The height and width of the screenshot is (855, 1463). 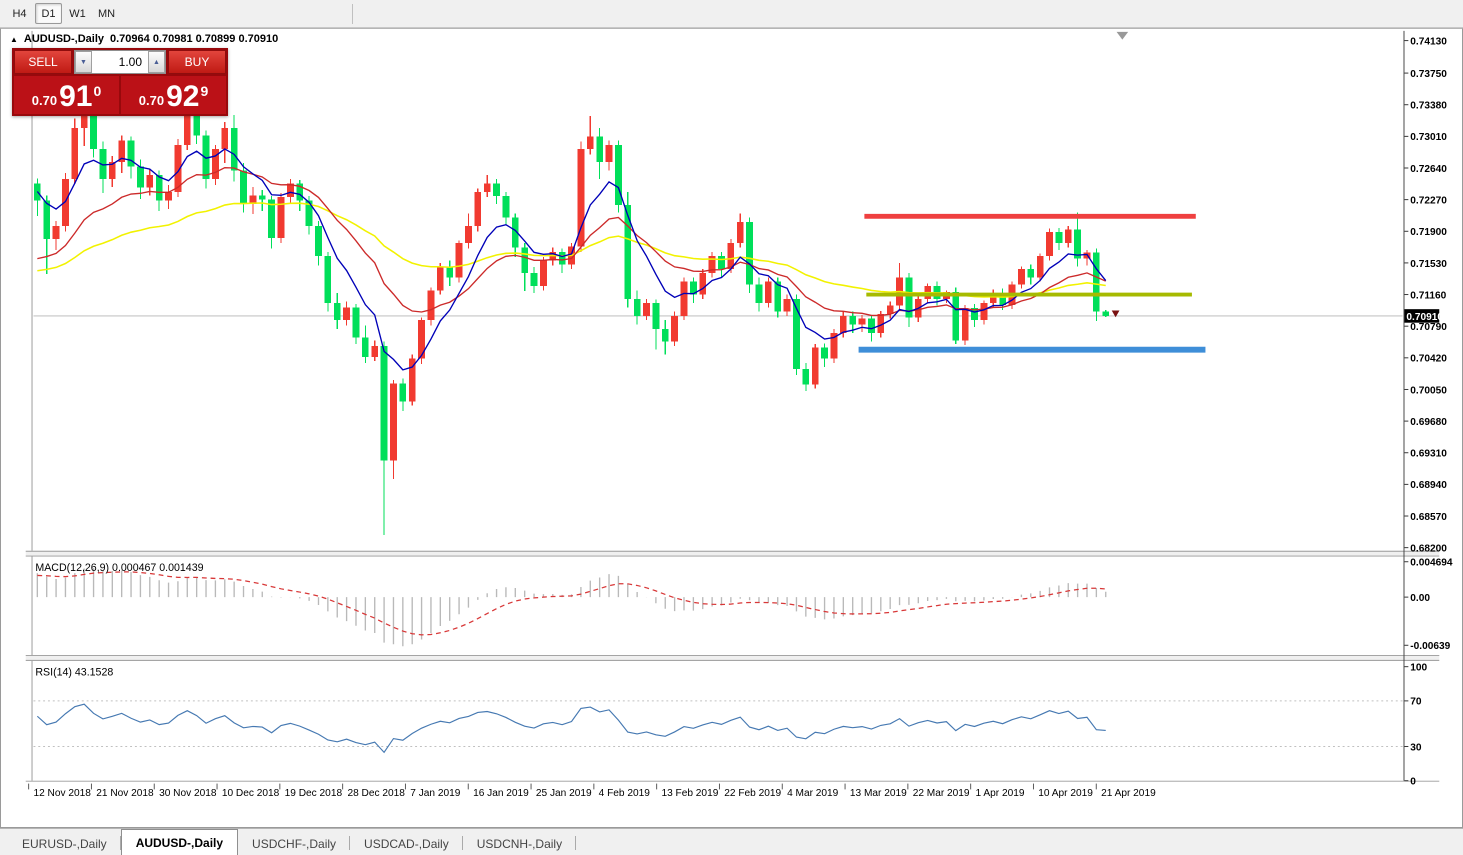 I want to click on sell-button: SELL, so click(x=43, y=62).